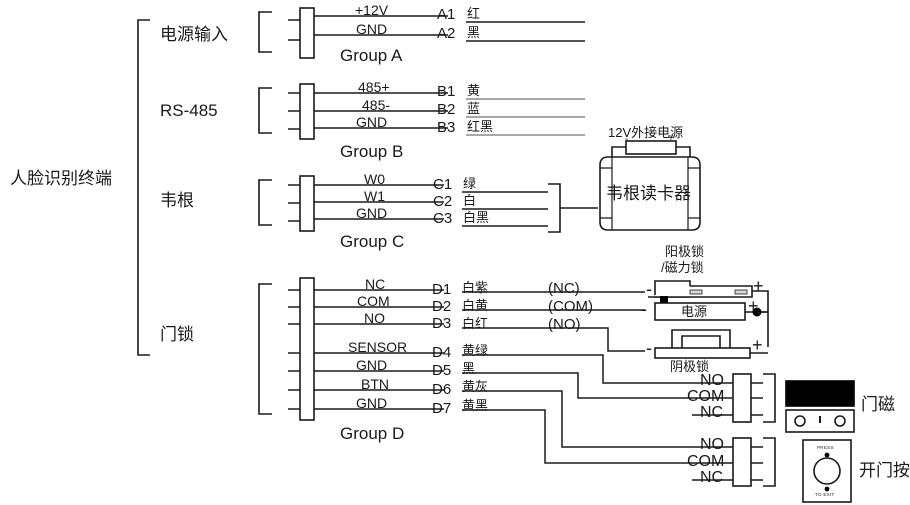  Describe the element at coordinates (712, 444) in the screenshot. I see `exit-button-terminal-0: NO` at that location.